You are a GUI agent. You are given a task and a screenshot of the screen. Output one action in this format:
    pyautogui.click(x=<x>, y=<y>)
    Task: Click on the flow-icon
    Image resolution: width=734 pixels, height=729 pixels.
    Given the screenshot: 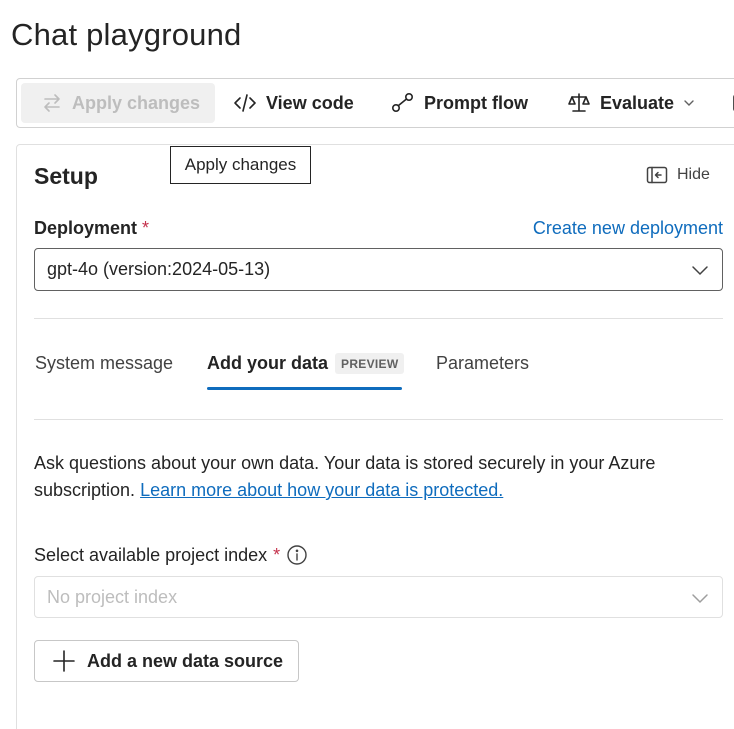 What is the action you would take?
    pyautogui.click(x=402, y=102)
    